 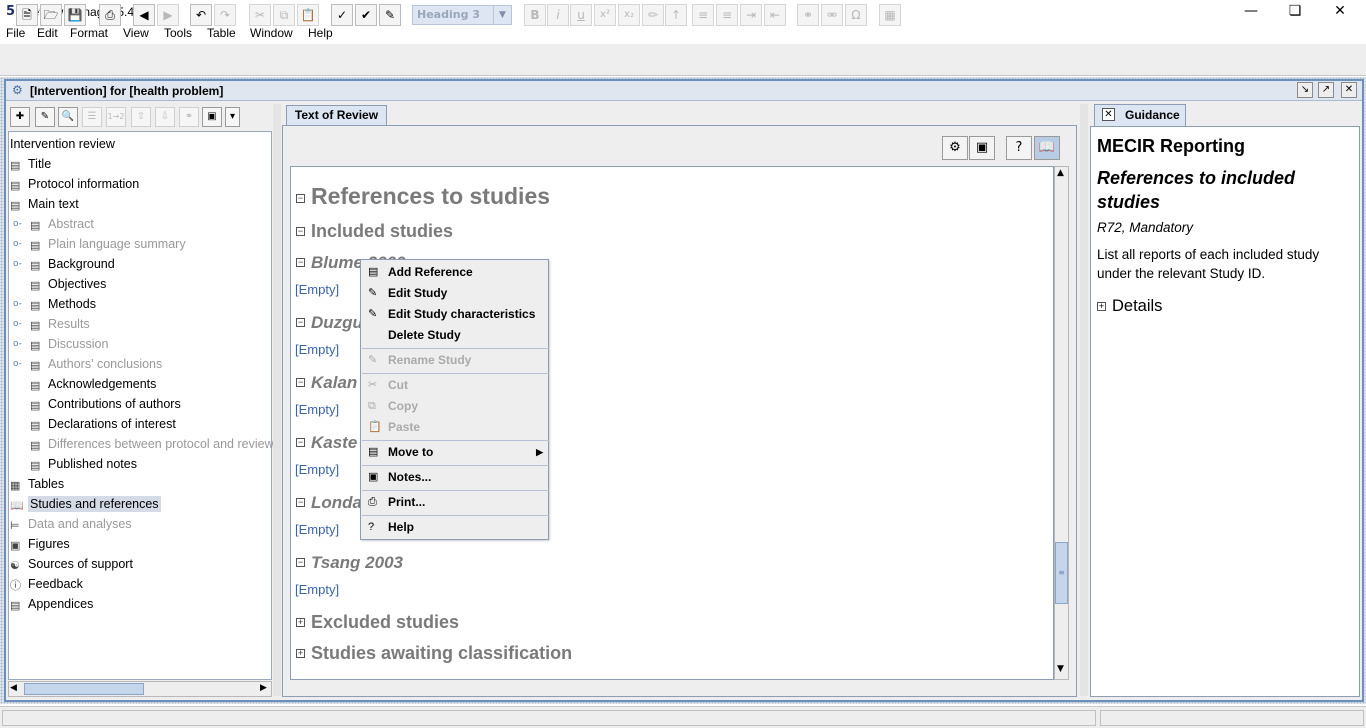 I want to click on scroll-down-icon: ▼, so click(x=1060, y=669).